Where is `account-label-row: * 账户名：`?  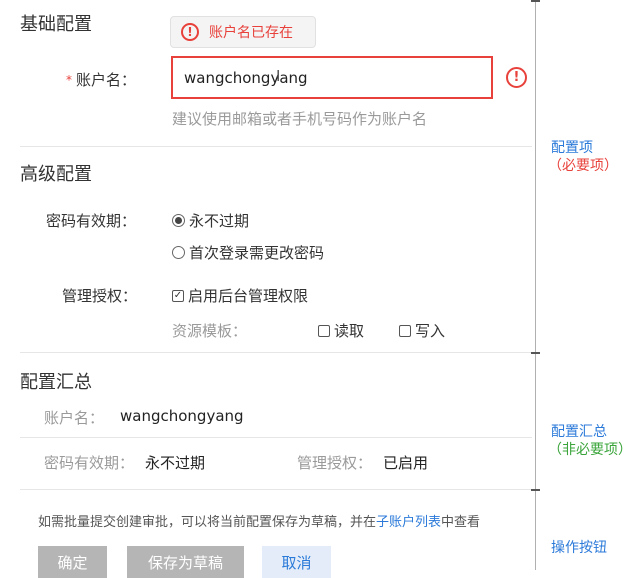 account-label-row: * 账户名： is located at coordinates (101, 79).